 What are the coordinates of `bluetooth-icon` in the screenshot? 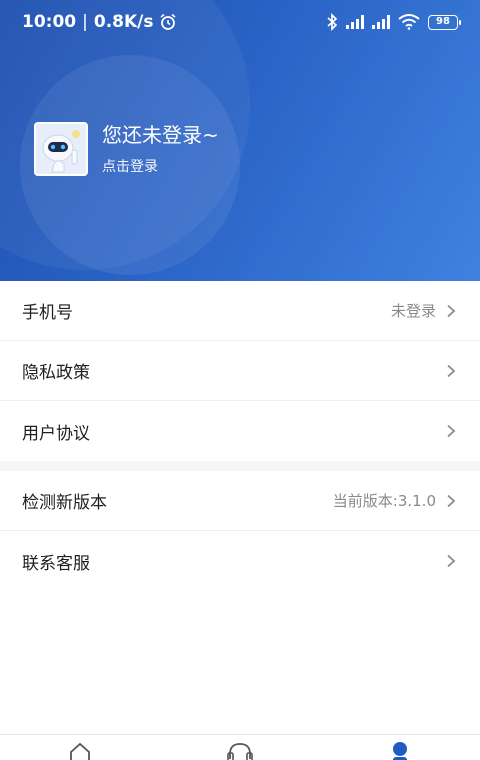 It's located at (332, 22).